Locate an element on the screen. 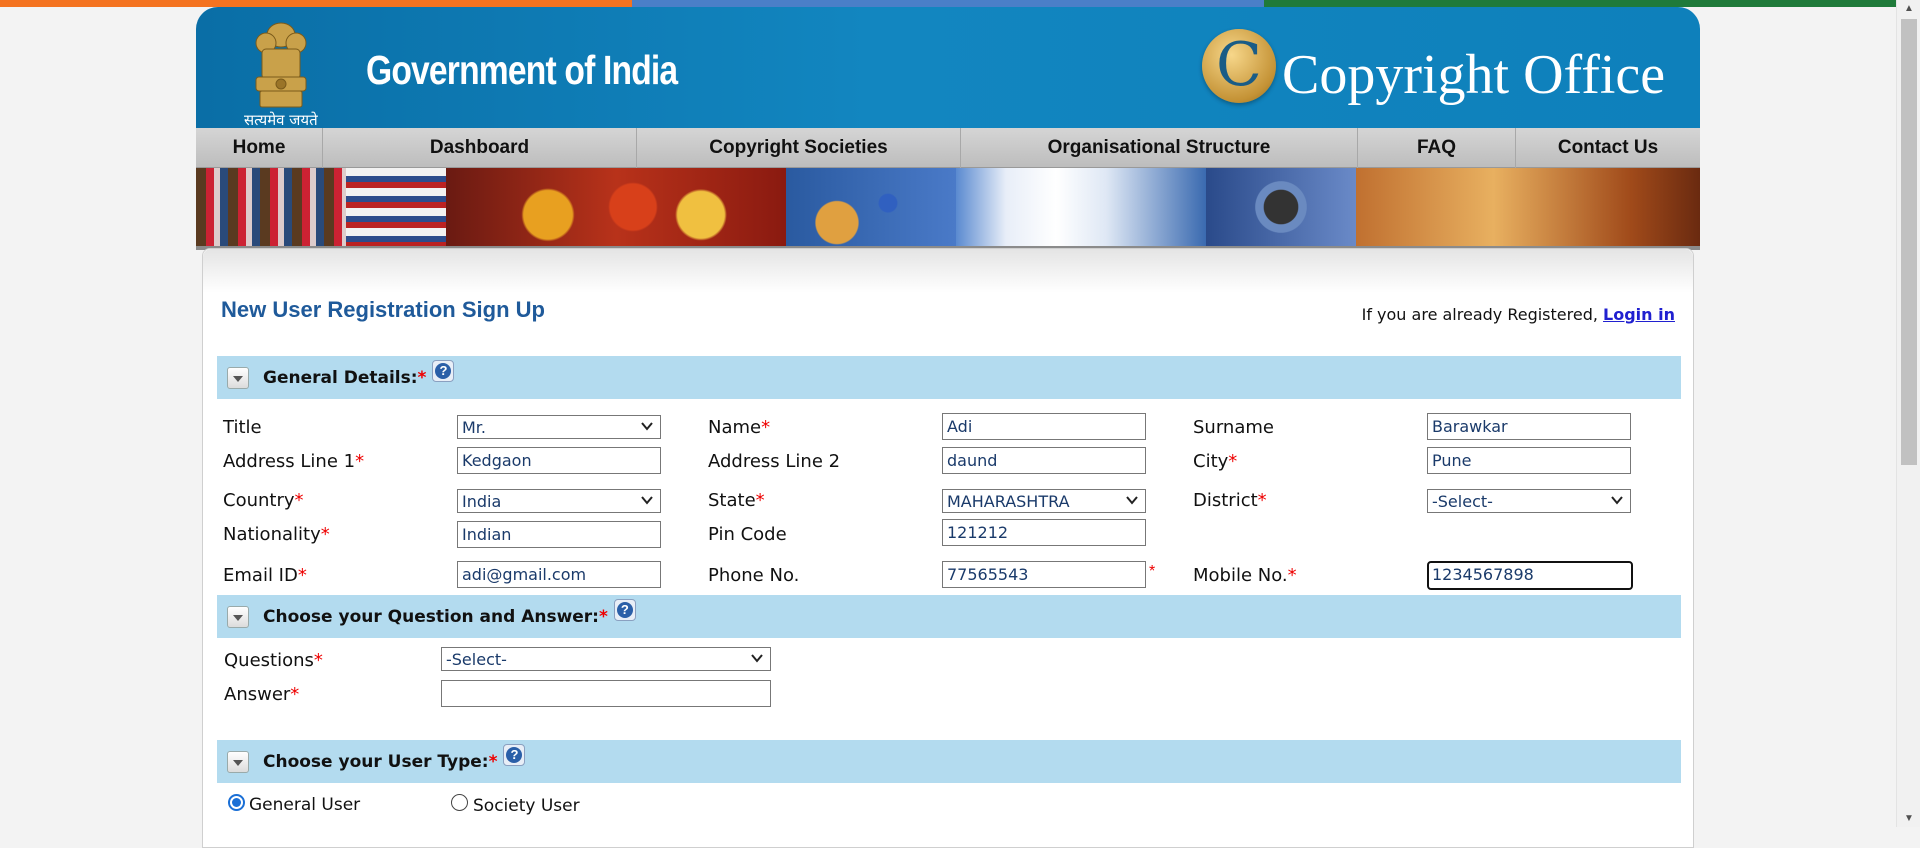  banner-collage is located at coordinates (948, 207).